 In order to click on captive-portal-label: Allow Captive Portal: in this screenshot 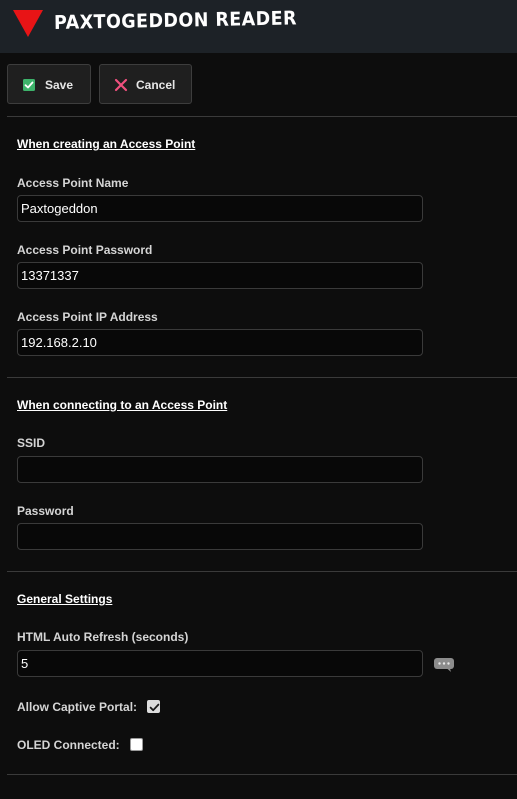, I will do `click(77, 707)`.